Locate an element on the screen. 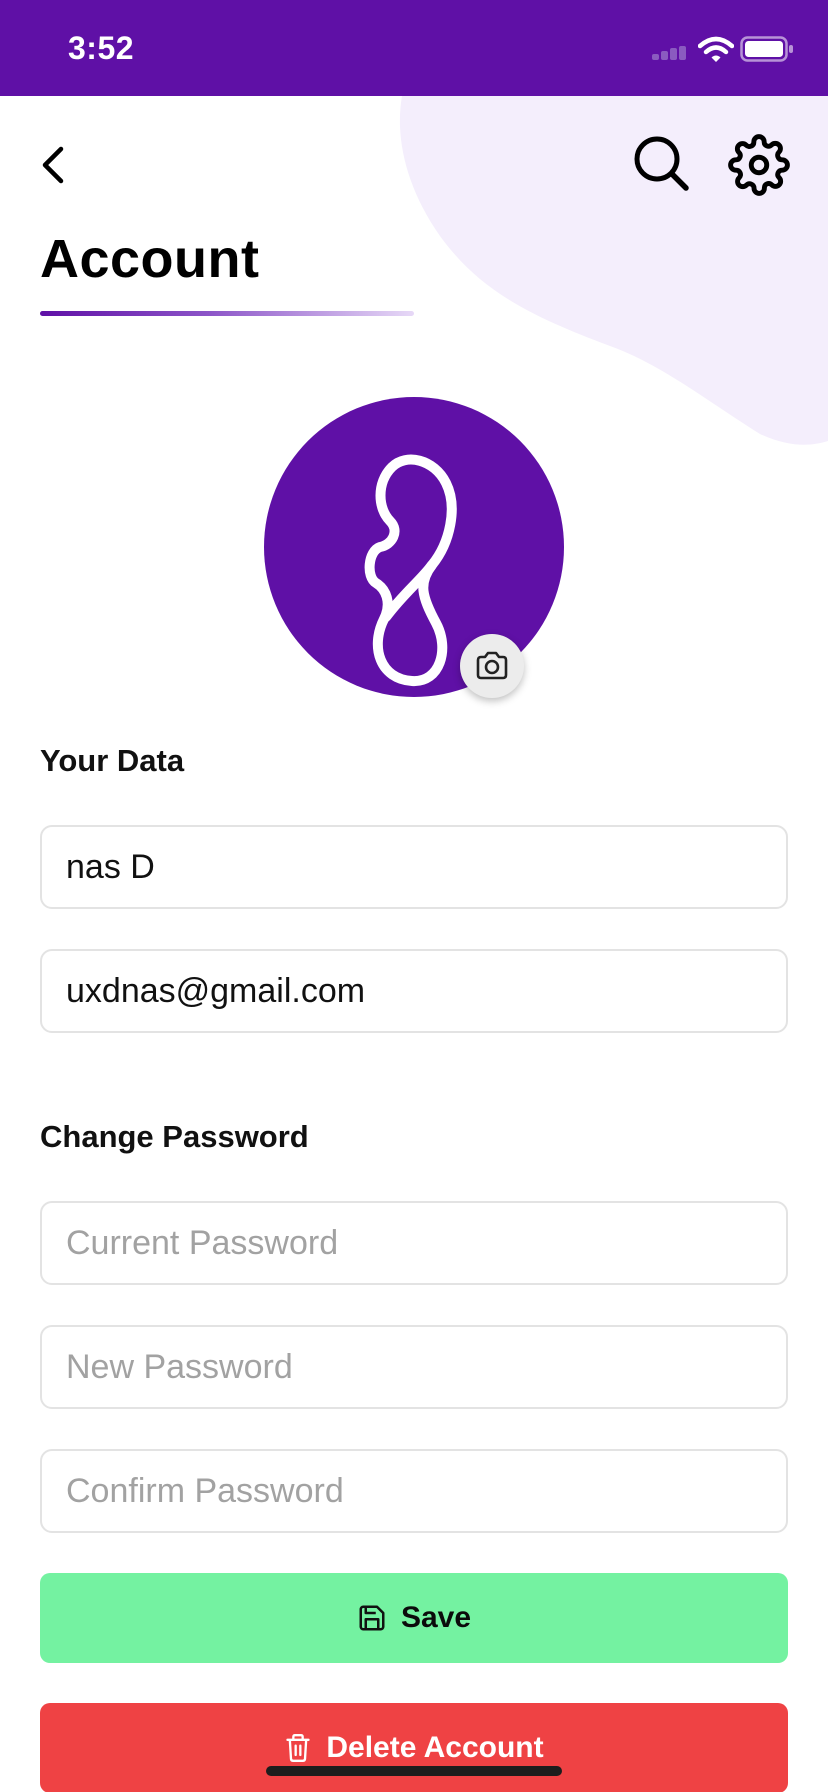  chevron-left-icon is located at coordinates (53, 165).